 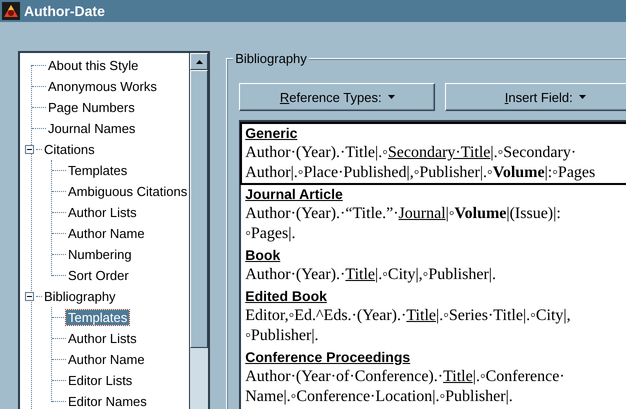 I want to click on tree-item: Numbering, so click(x=100, y=254).